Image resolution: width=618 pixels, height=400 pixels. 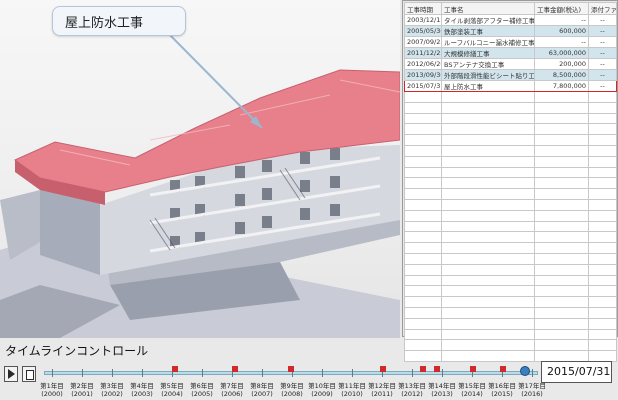 I want to click on cell-name: 鉄部塗装工事, so click(x=488, y=31).